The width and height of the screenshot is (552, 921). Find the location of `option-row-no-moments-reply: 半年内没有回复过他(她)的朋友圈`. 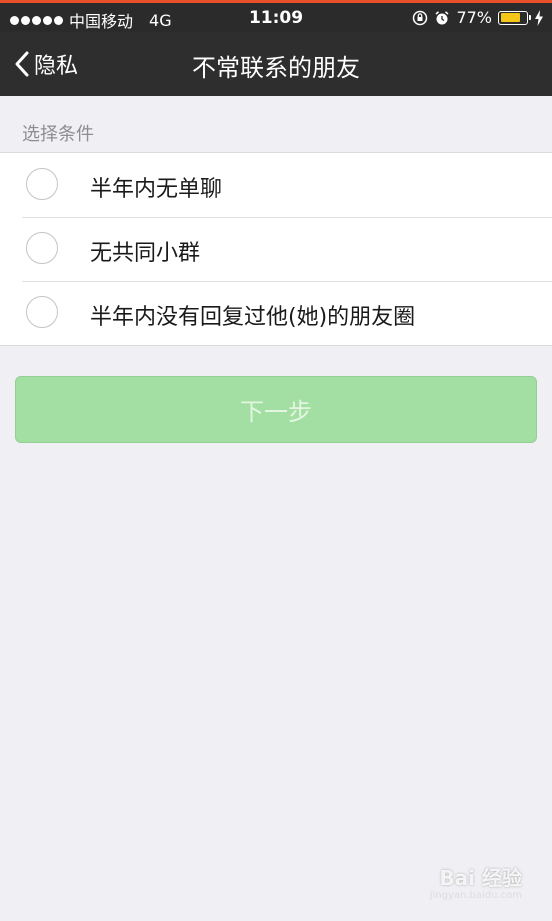

option-row-no-moments-reply: 半年内没有回复过他(她)的朋友圈 is located at coordinates (276, 313).